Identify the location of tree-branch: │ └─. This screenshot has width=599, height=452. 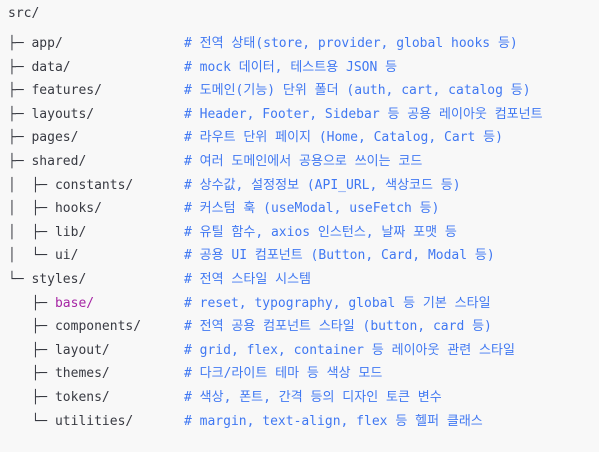
(31, 255).